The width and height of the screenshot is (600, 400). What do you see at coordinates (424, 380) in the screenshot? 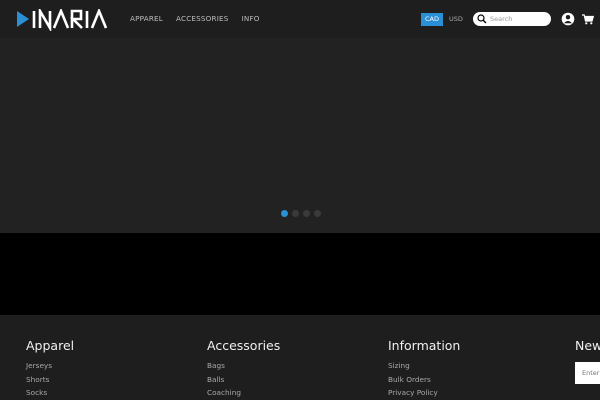
I see `footer-link-bulk-orders: Bulk Orders` at bounding box center [424, 380].